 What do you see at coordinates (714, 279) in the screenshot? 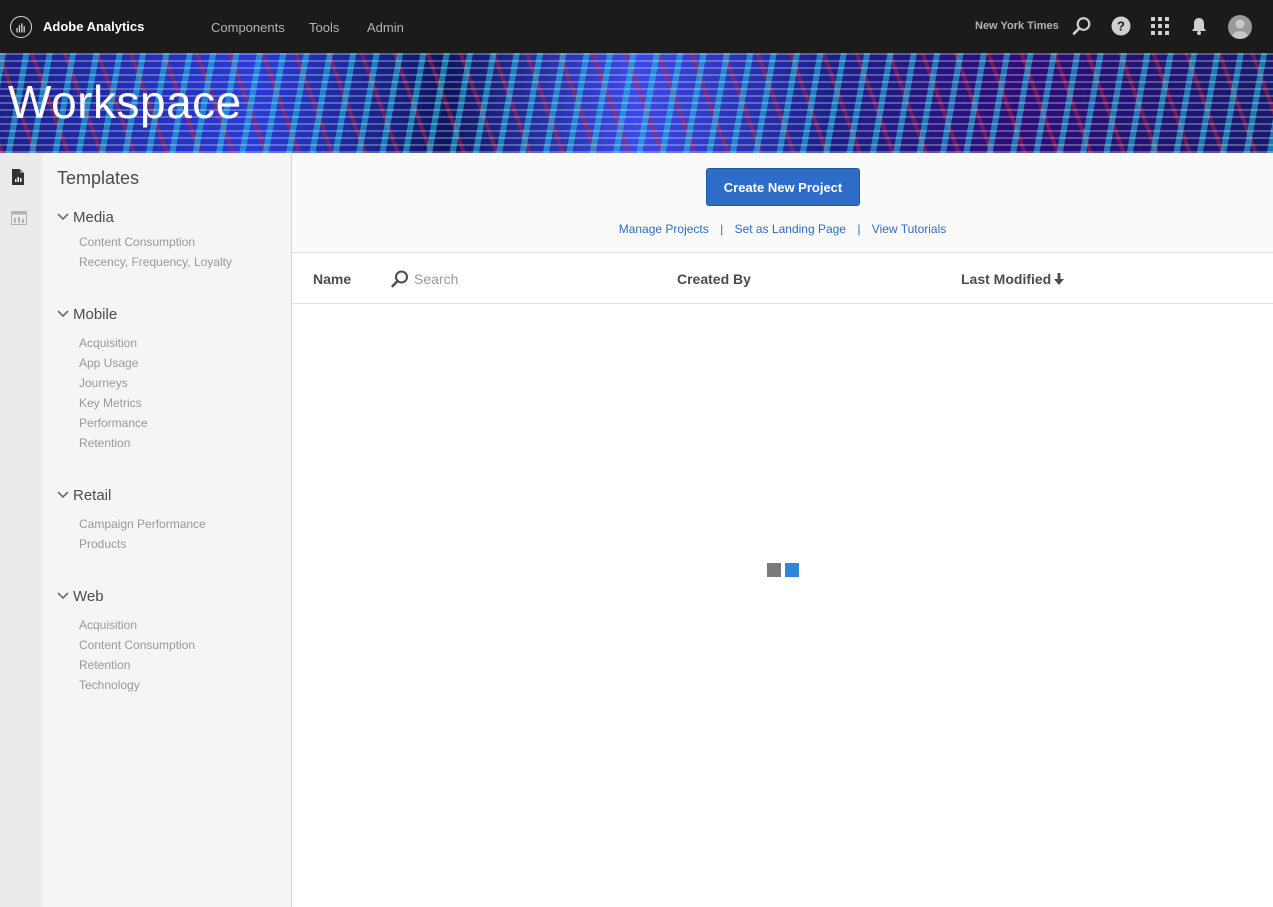
I see `created-by-column-header: Created By` at bounding box center [714, 279].